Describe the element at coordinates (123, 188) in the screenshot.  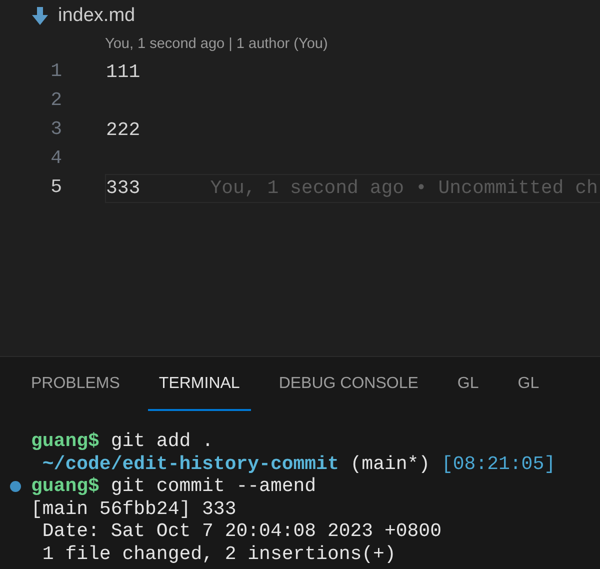
I see `code-text: 333` at that location.